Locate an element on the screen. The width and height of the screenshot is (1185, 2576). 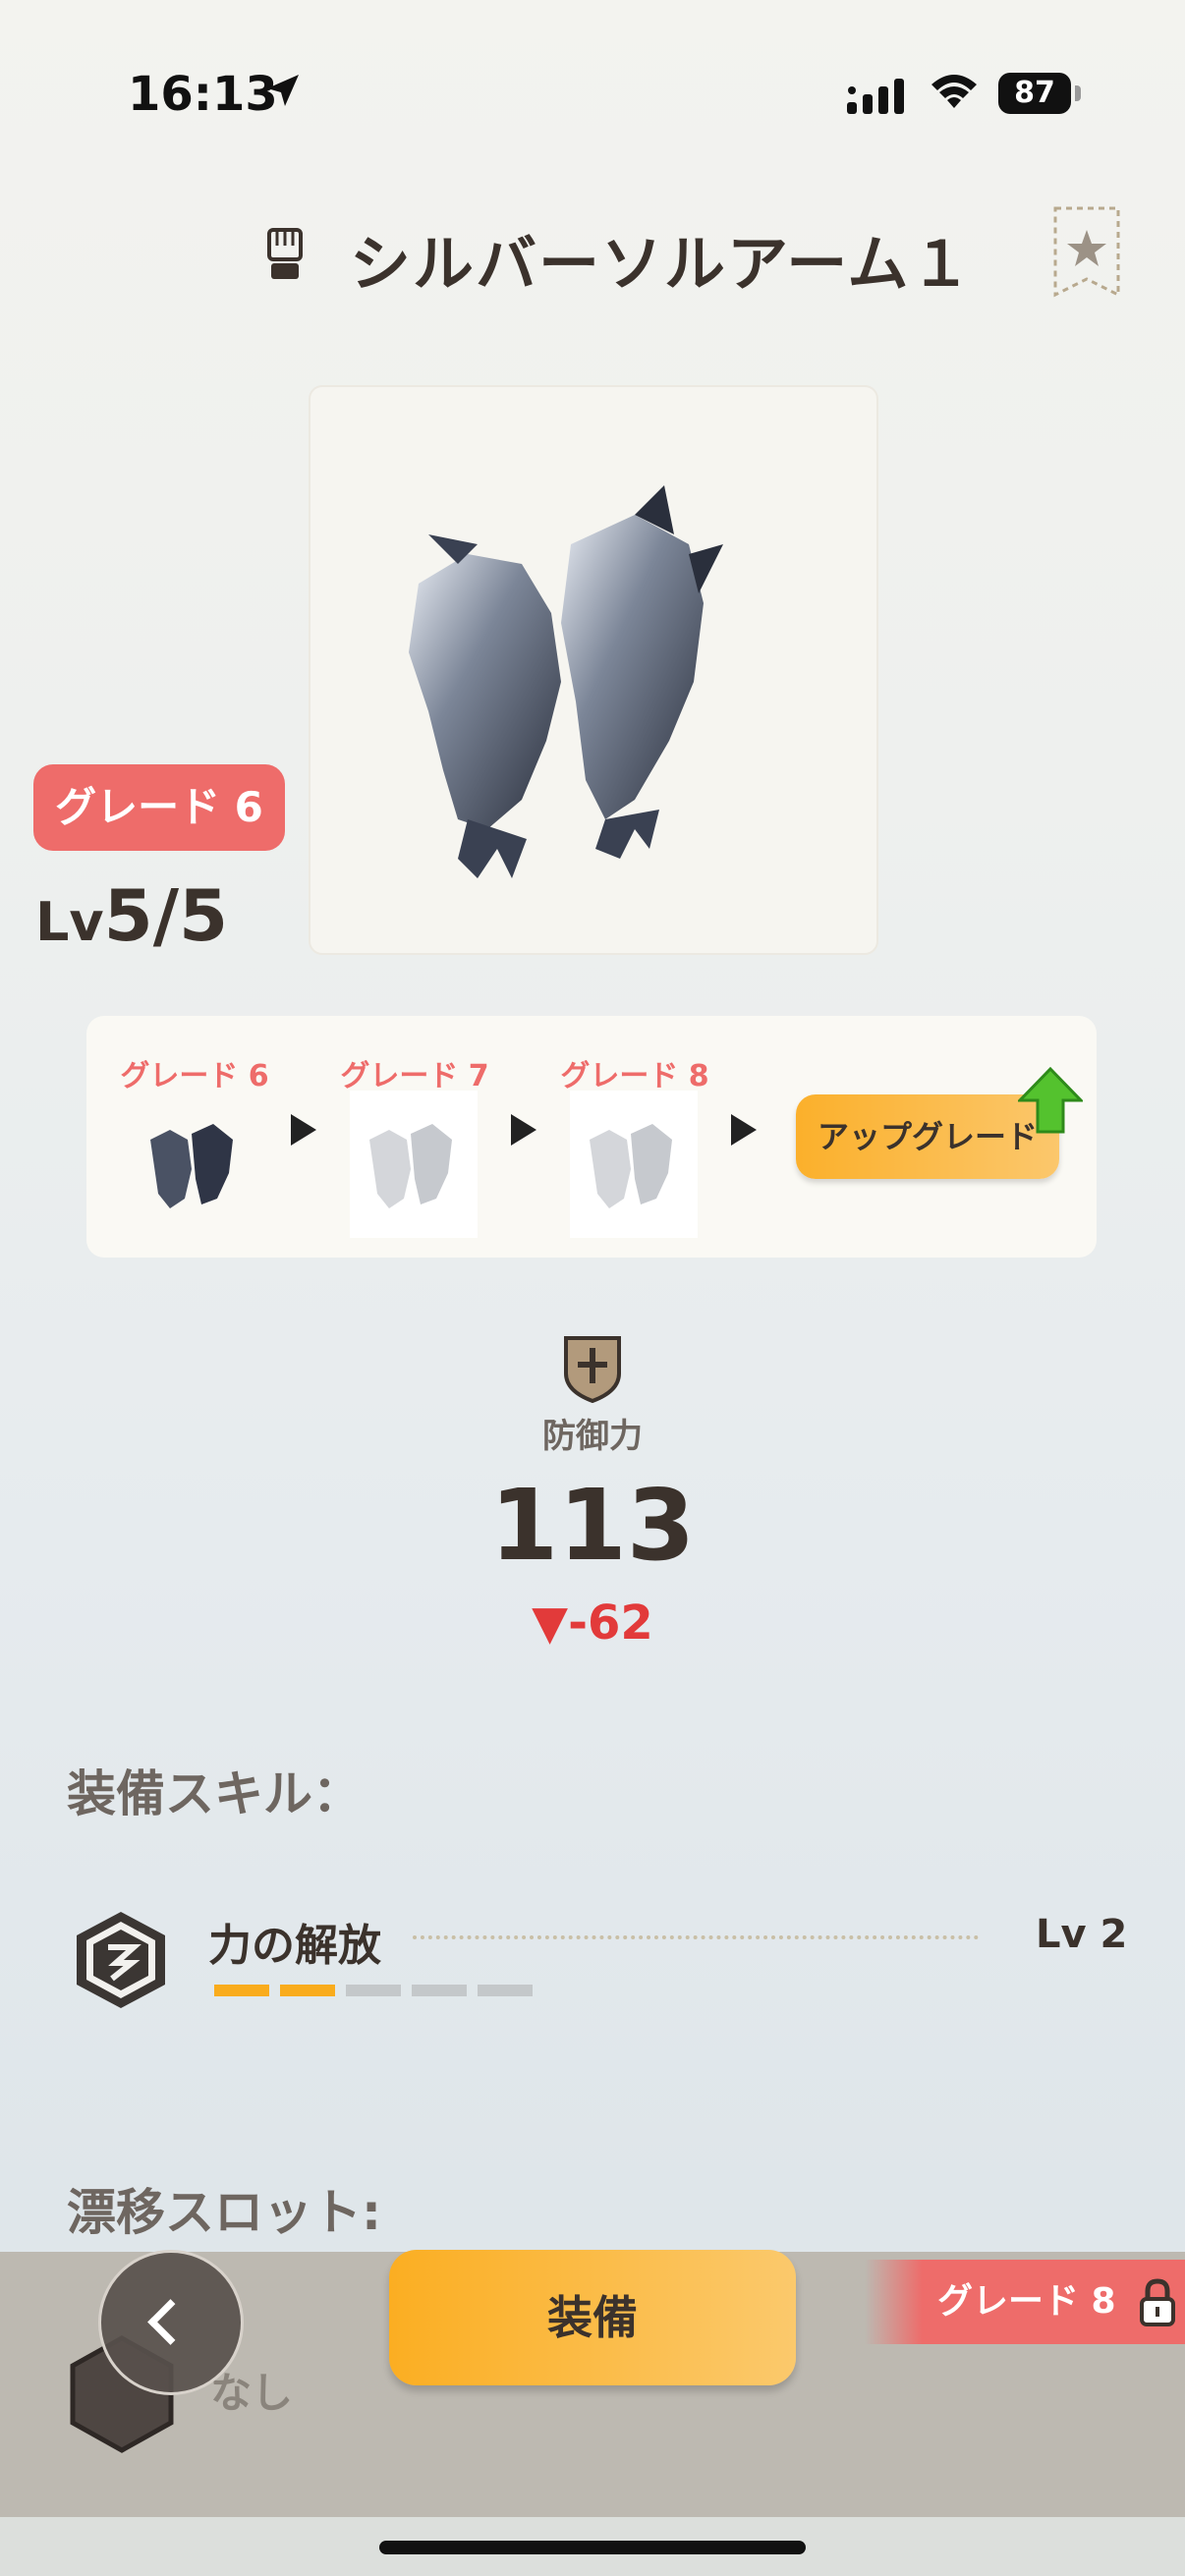
battery-level: 87 is located at coordinates (1034, 93).